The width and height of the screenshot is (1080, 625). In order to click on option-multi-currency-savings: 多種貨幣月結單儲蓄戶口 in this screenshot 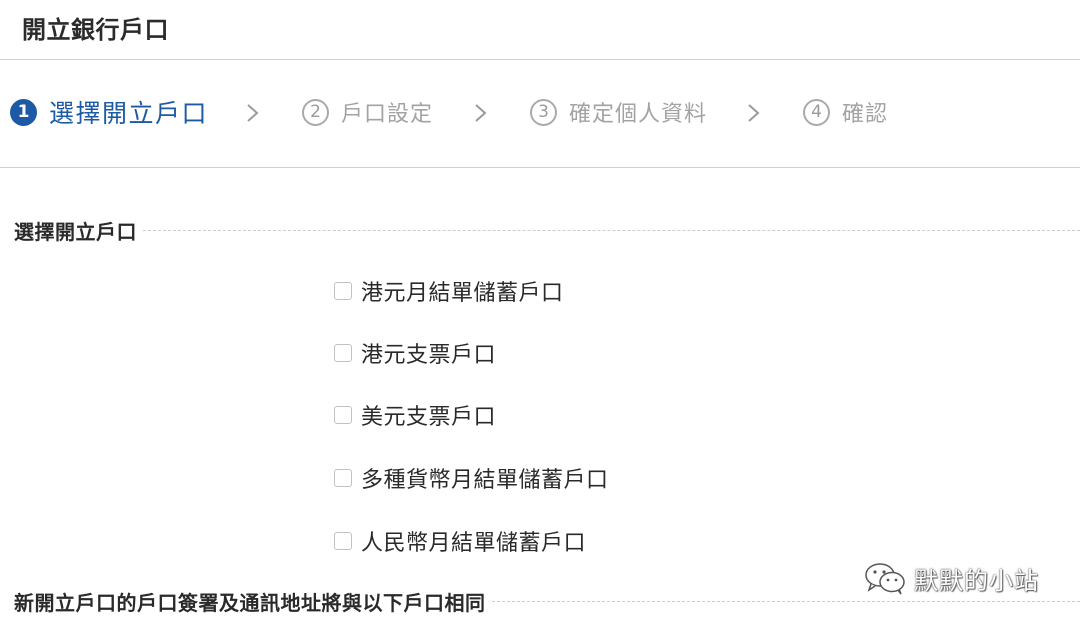, I will do `click(494, 478)`.